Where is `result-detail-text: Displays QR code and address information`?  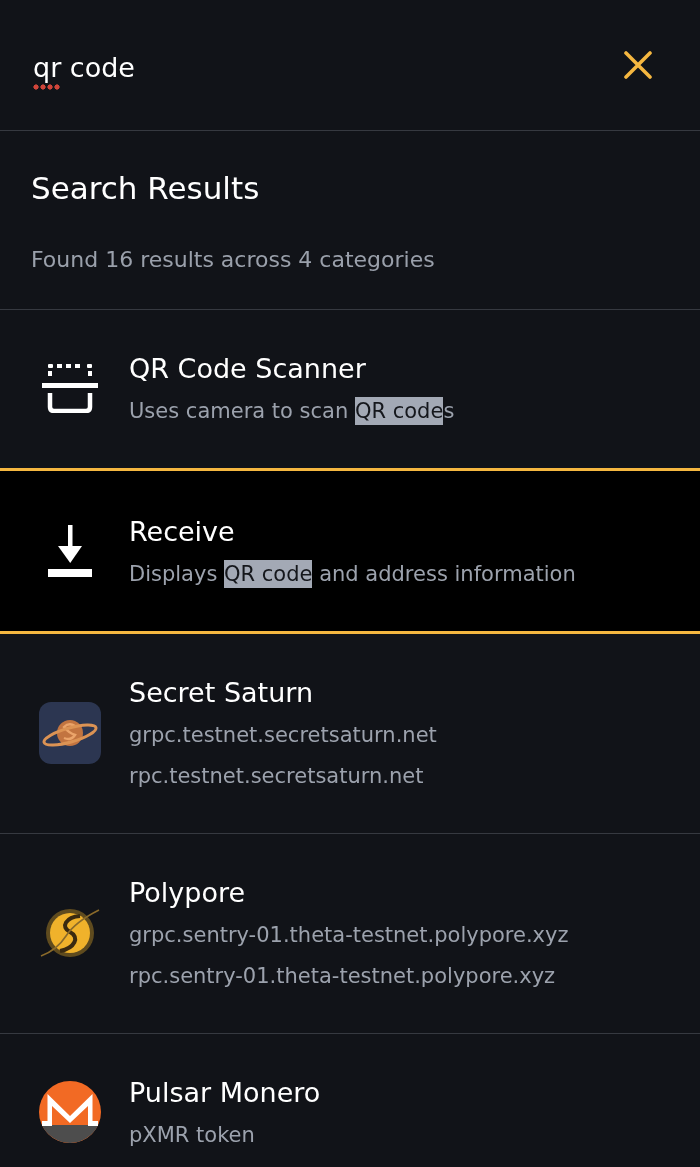 result-detail-text: Displays QR code and address information is located at coordinates (352, 574).